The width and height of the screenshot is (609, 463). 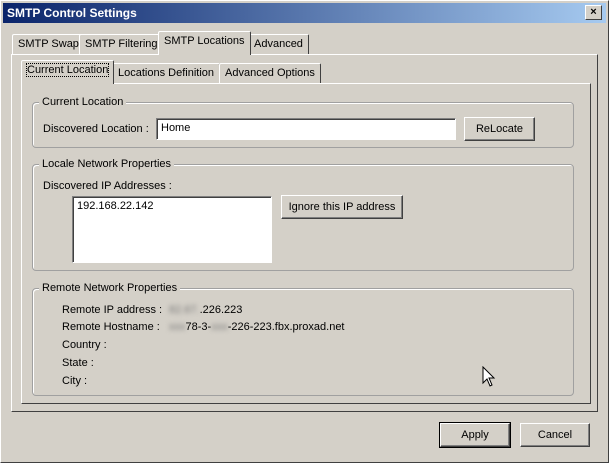 What do you see at coordinates (172, 206) in the screenshot?
I see `list-item: 192.168.22.142` at bounding box center [172, 206].